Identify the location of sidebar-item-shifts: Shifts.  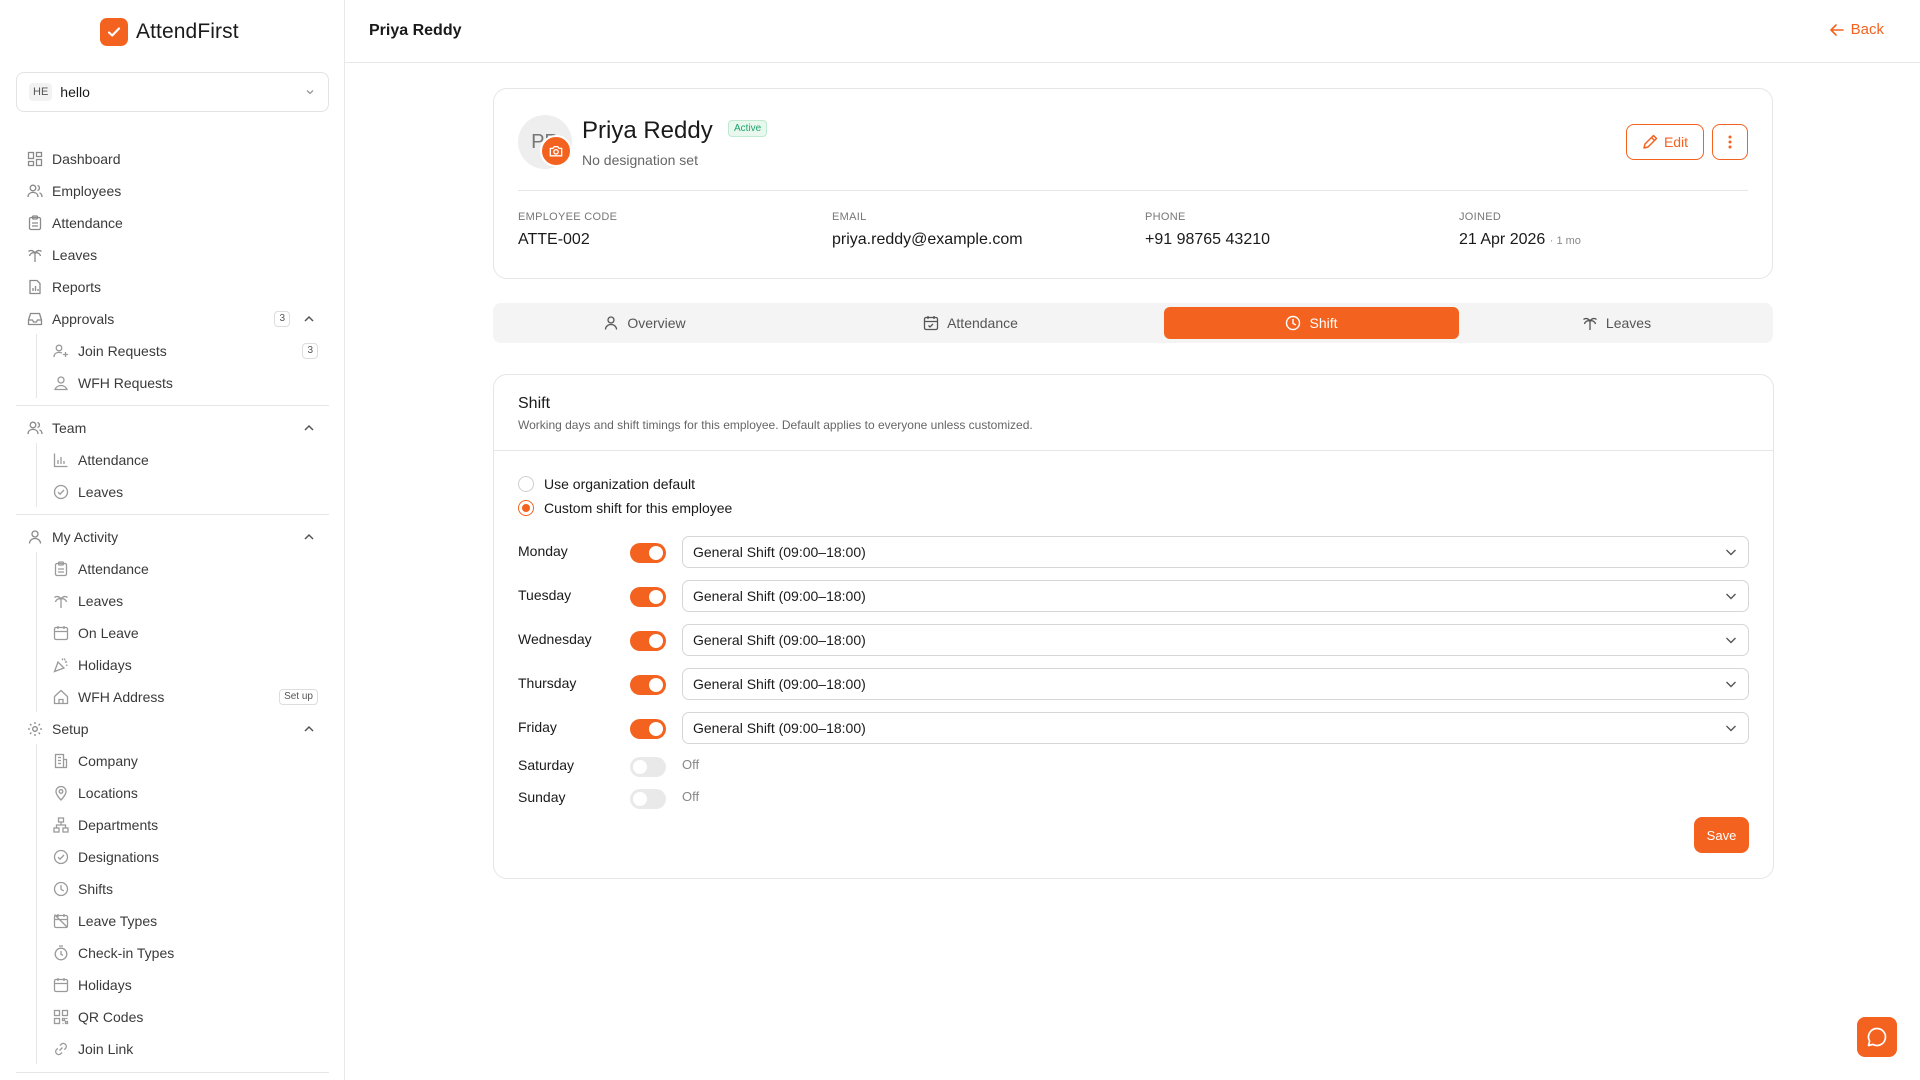
(82, 889).